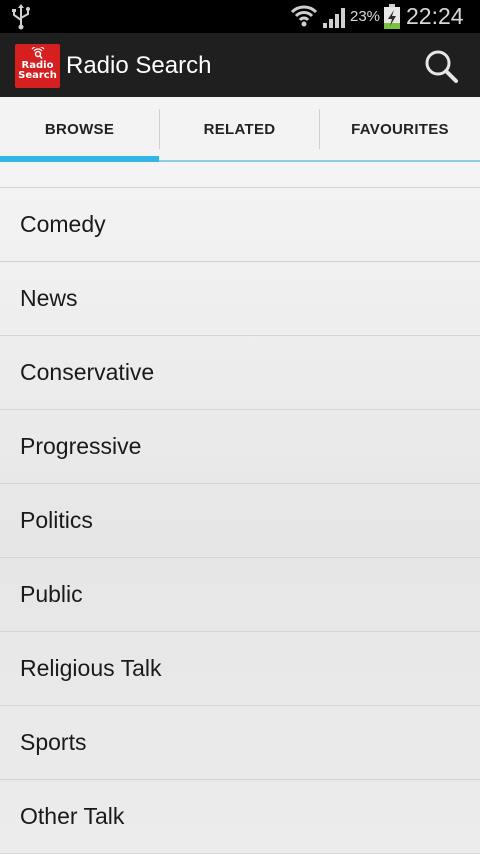  What do you see at coordinates (63, 224) in the screenshot?
I see `list-item-label: Comedy` at bounding box center [63, 224].